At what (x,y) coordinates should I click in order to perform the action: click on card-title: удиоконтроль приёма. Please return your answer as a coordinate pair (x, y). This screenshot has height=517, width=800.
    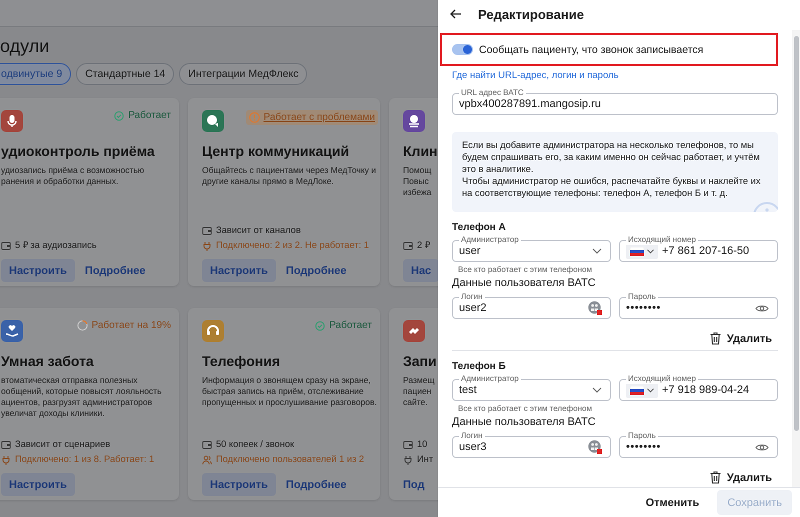
    Looking at the image, I should click on (78, 151).